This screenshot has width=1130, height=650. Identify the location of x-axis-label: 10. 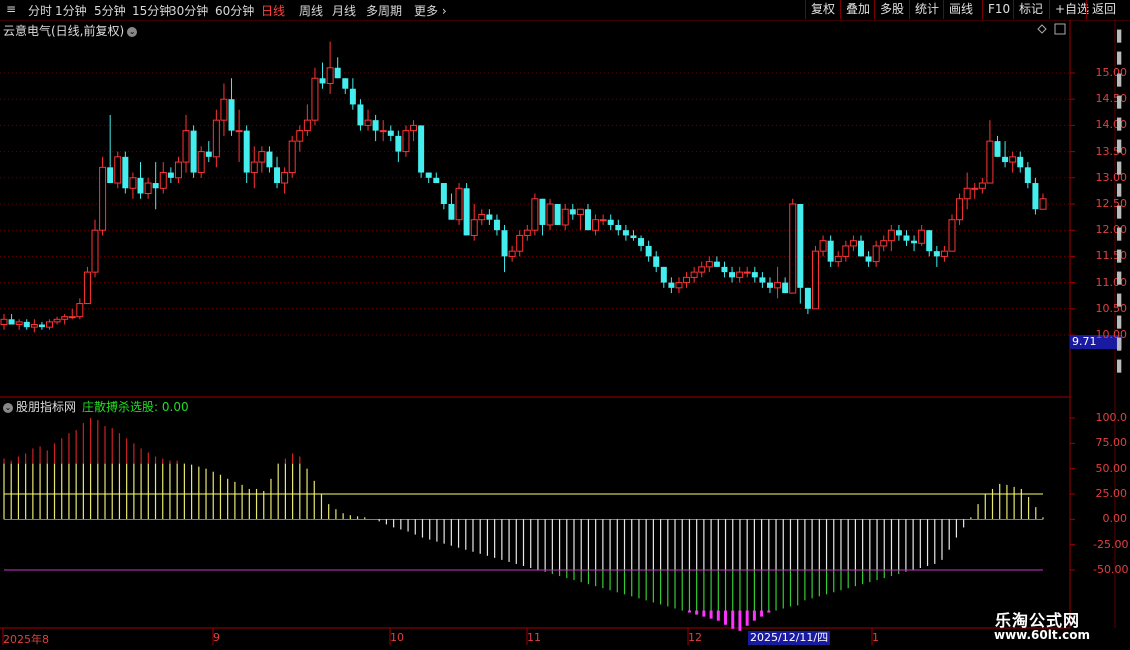
(397, 637).